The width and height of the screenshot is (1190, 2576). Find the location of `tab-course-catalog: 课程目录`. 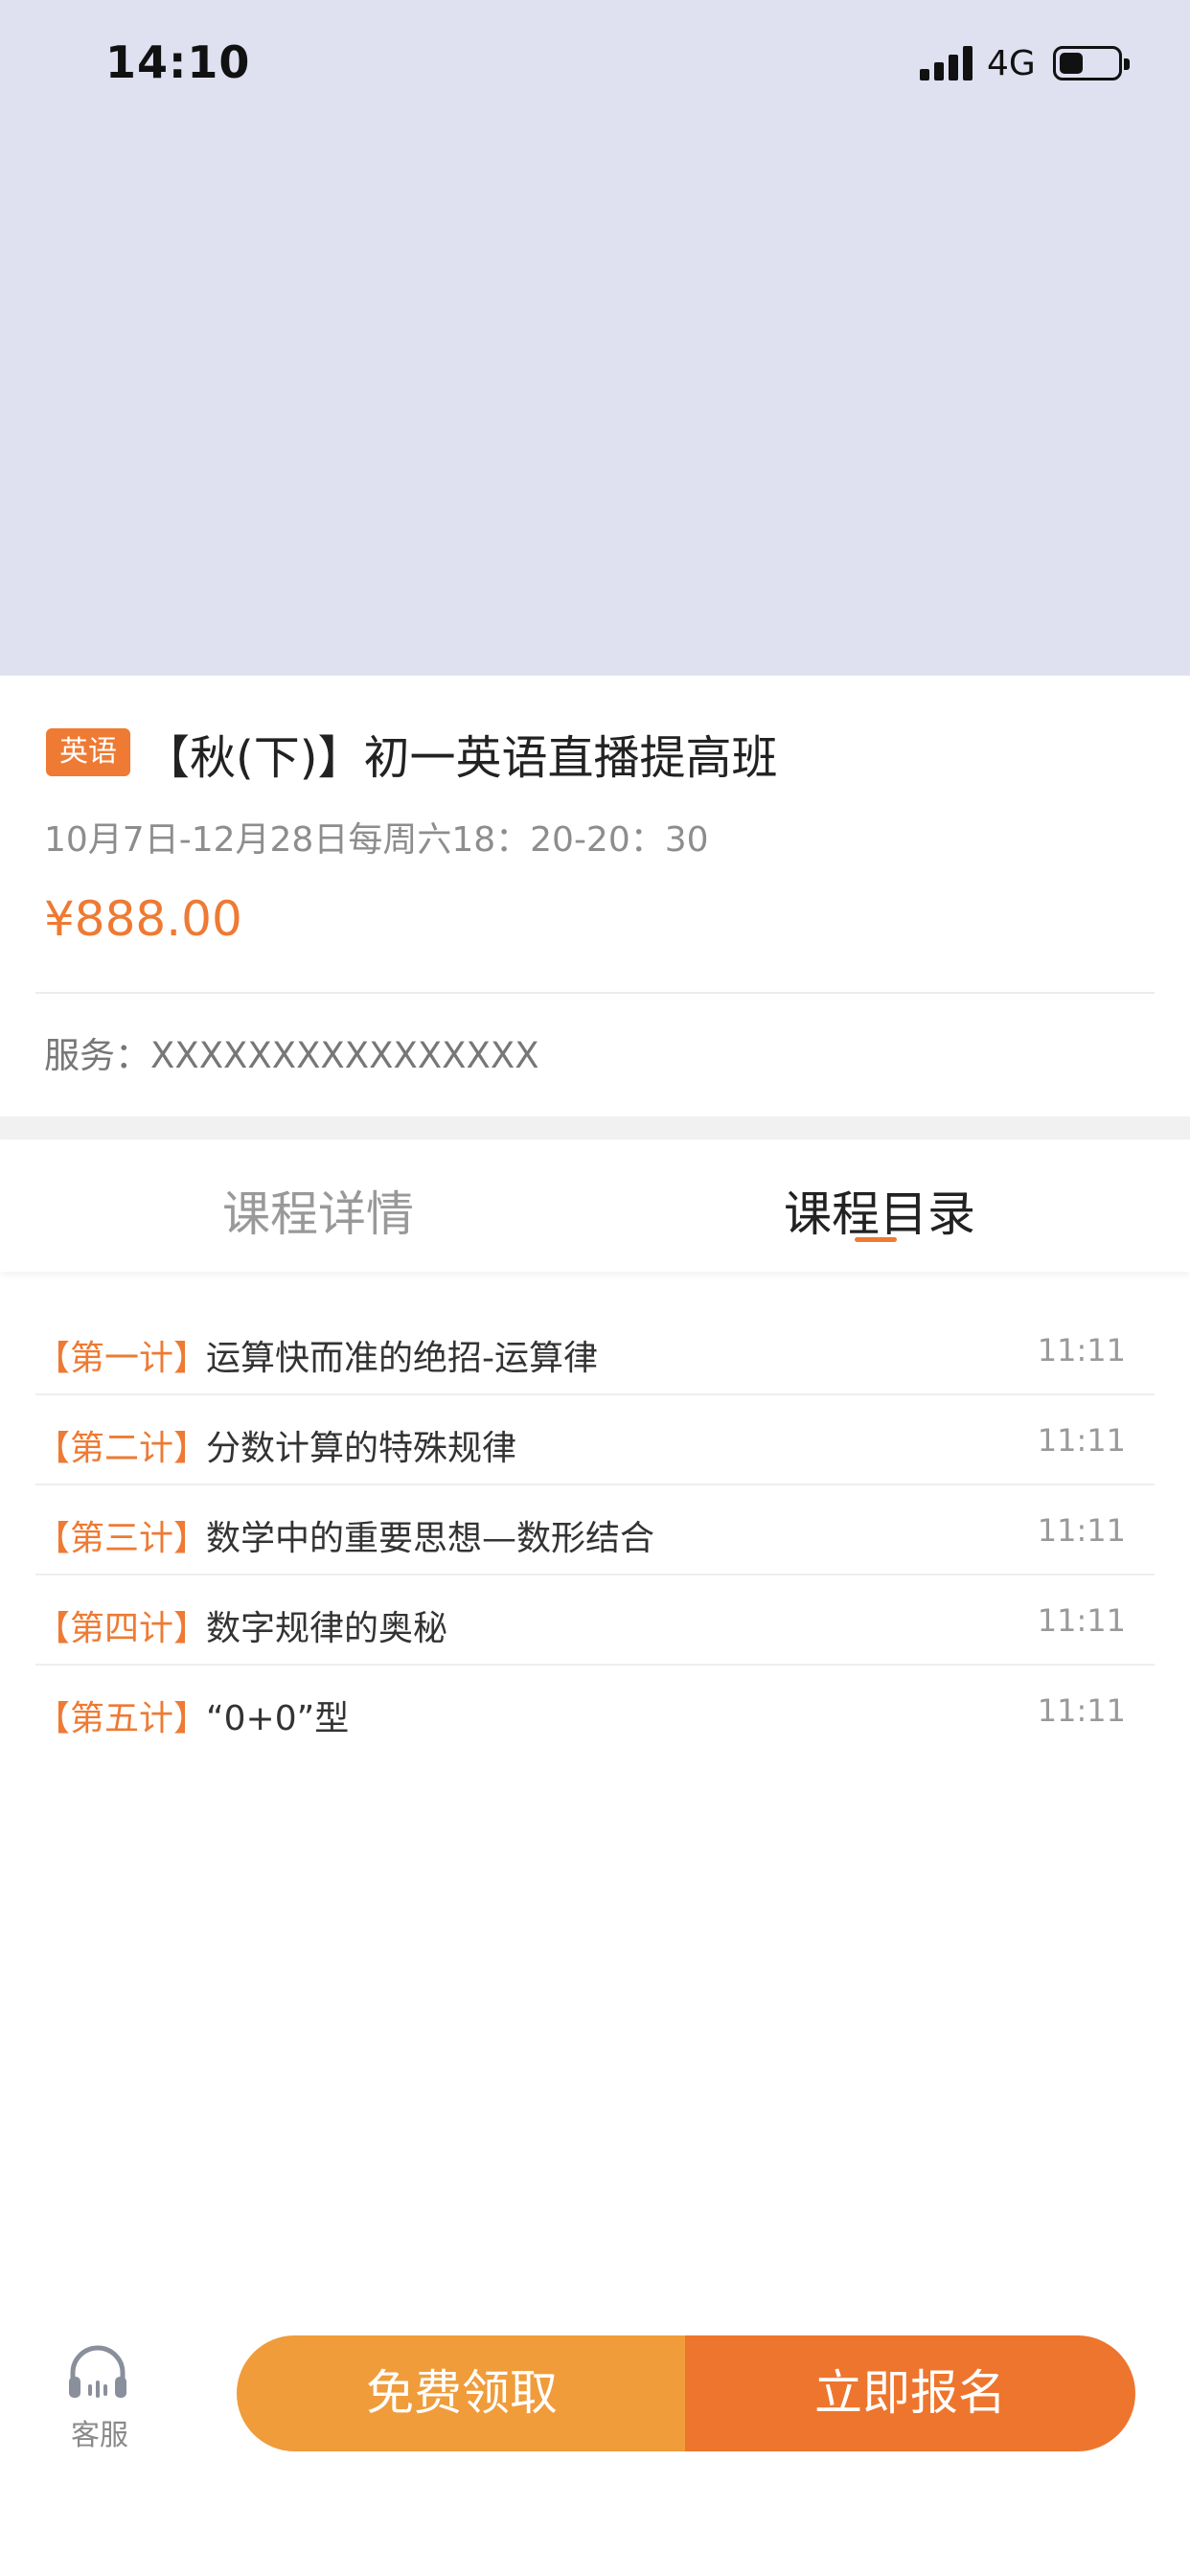

tab-course-catalog: 课程目录 is located at coordinates (880, 1210).